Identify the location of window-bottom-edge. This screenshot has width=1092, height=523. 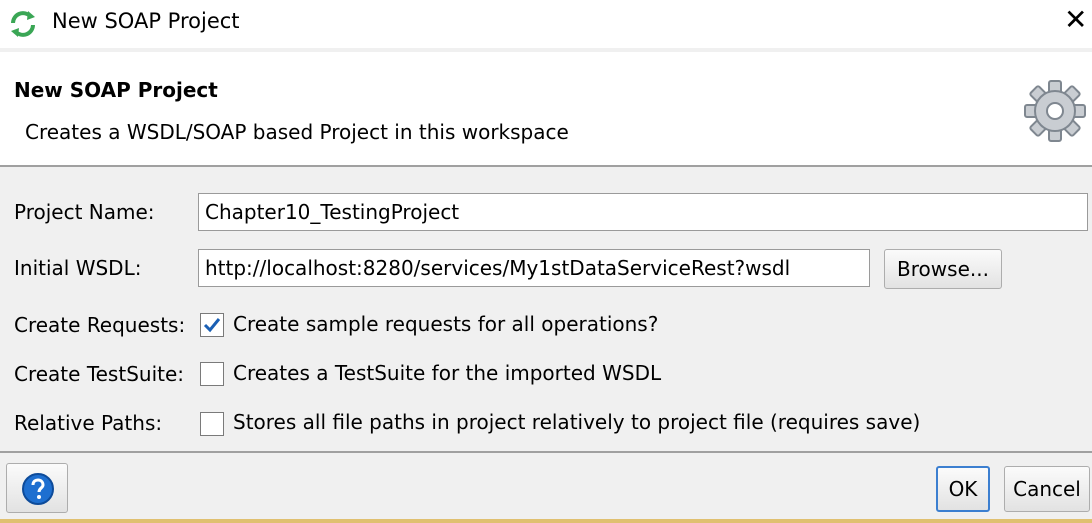
(546, 521).